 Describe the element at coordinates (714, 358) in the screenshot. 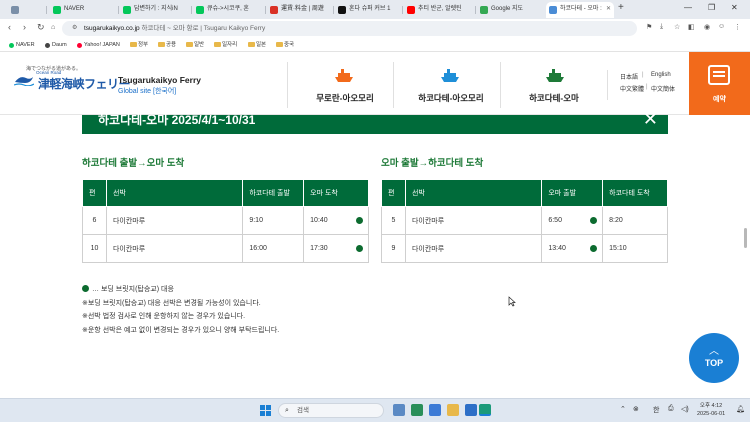

I see `back-to-top-button: ︿ TOP` at that location.